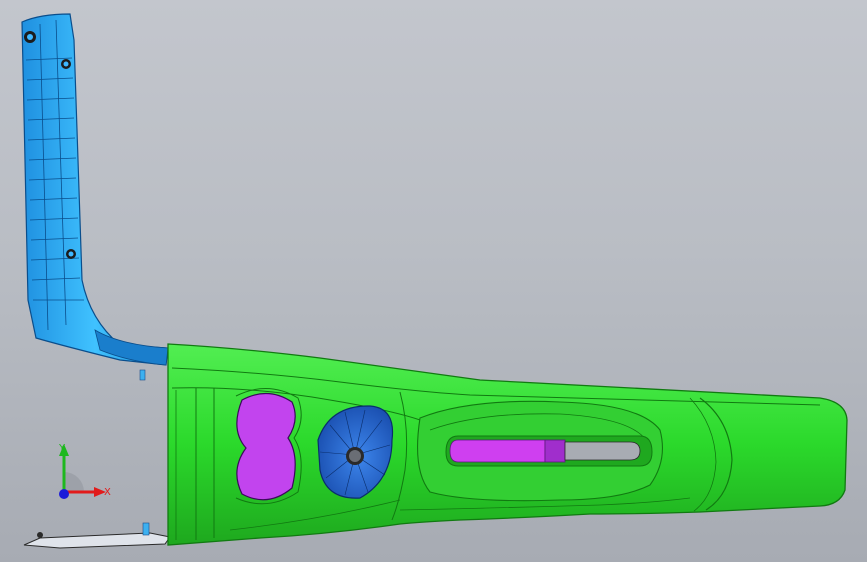  What do you see at coordinates (95, 189) in the screenshot?
I see `side-trim-panel` at bounding box center [95, 189].